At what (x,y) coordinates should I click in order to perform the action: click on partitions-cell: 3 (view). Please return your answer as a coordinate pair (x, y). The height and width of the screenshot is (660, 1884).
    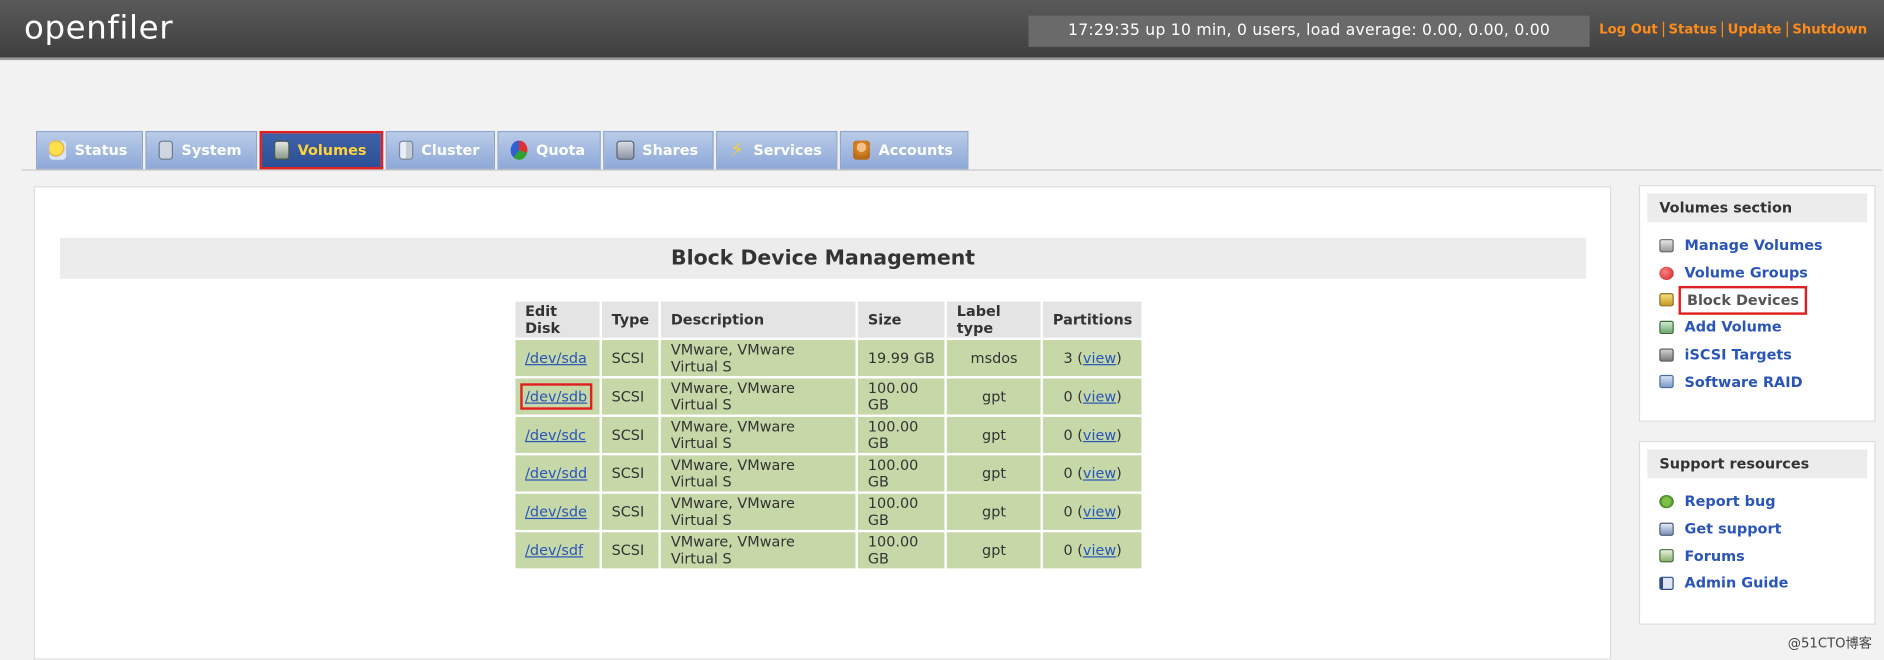
    Looking at the image, I should click on (1092, 358).